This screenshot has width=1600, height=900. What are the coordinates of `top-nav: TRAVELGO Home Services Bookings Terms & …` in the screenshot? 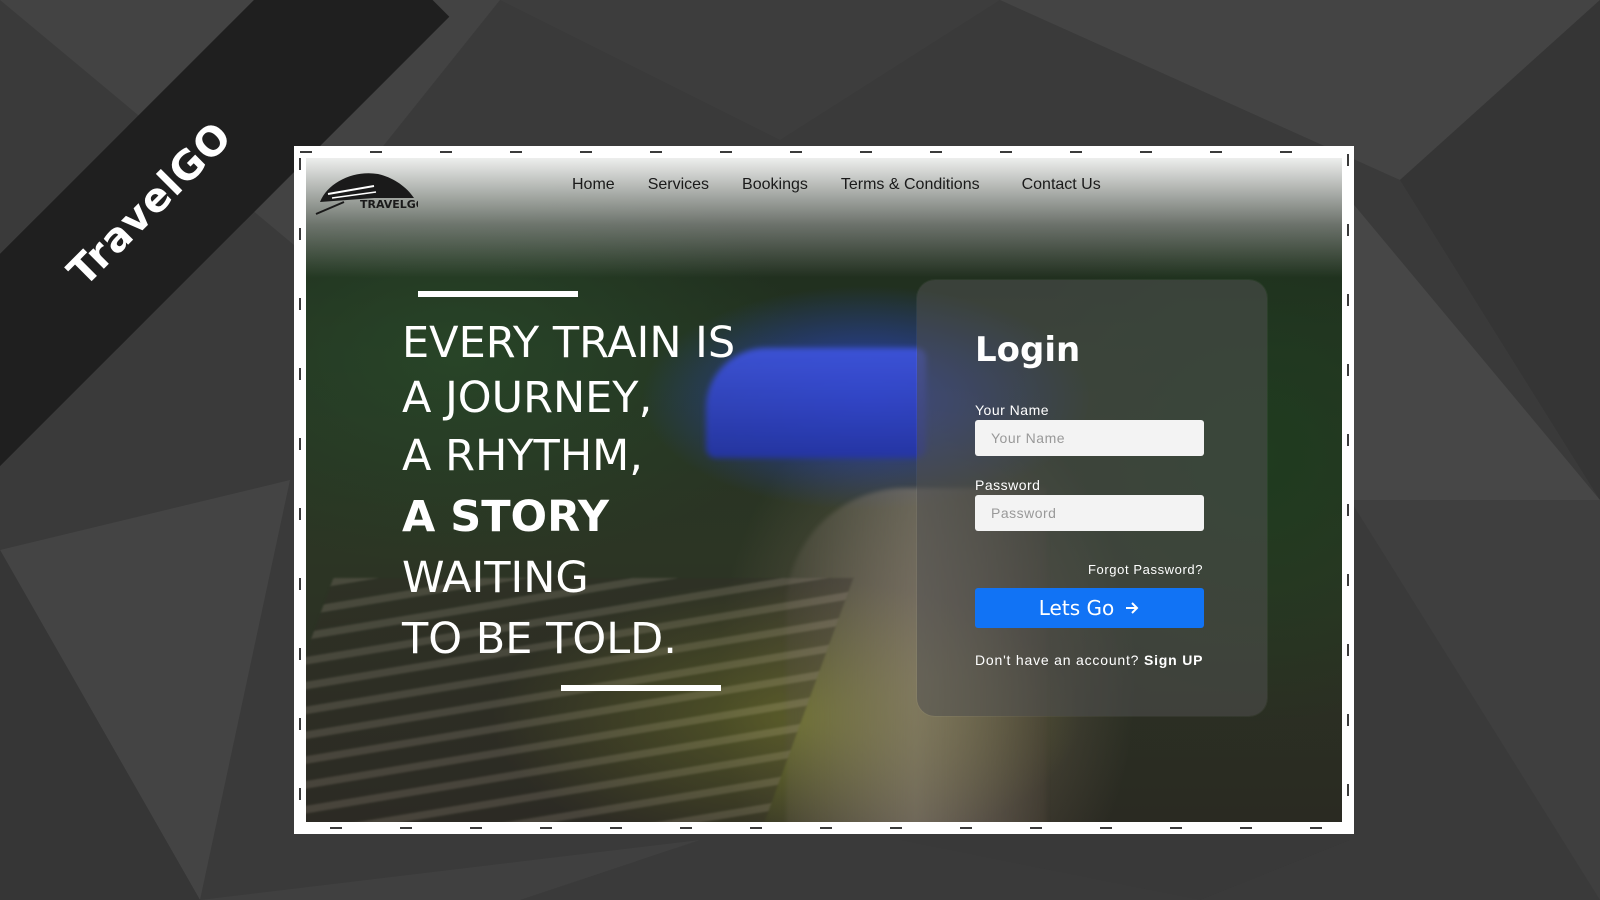 It's located at (824, 188).